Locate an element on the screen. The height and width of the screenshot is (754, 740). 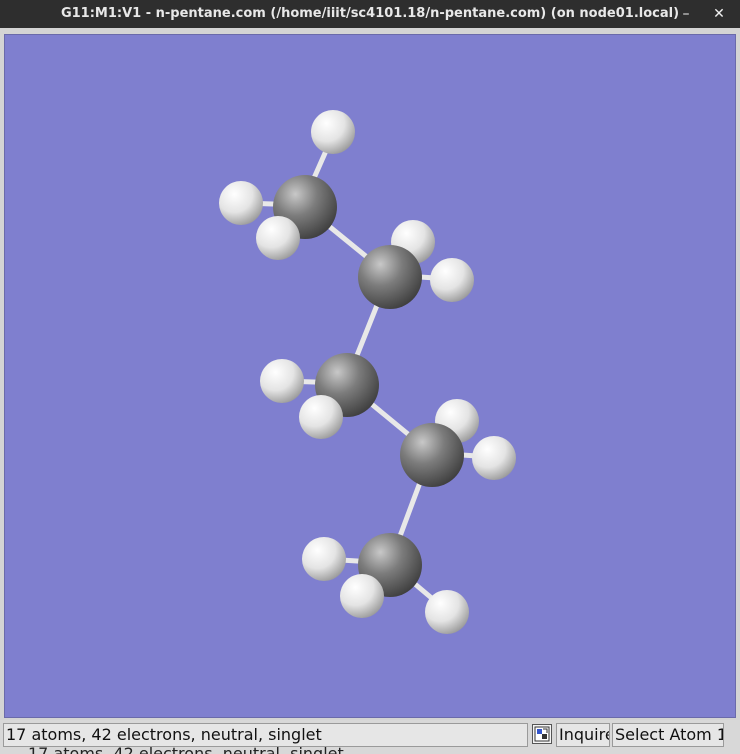
selection-prompt: Select Atom 1 is located at coordinates (668, 735).